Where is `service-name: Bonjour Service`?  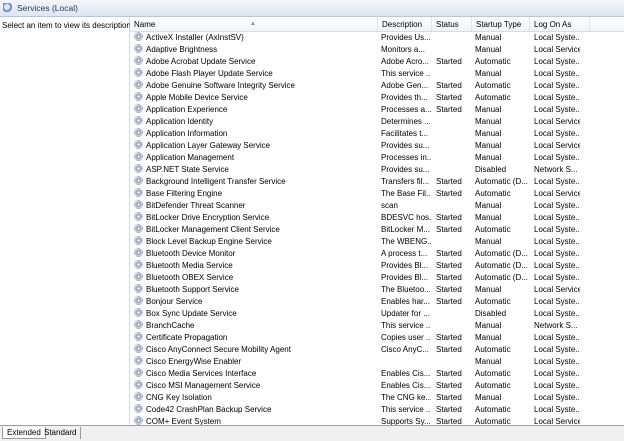
service-name: Bonjour Service is located at coordinates (256, 302).